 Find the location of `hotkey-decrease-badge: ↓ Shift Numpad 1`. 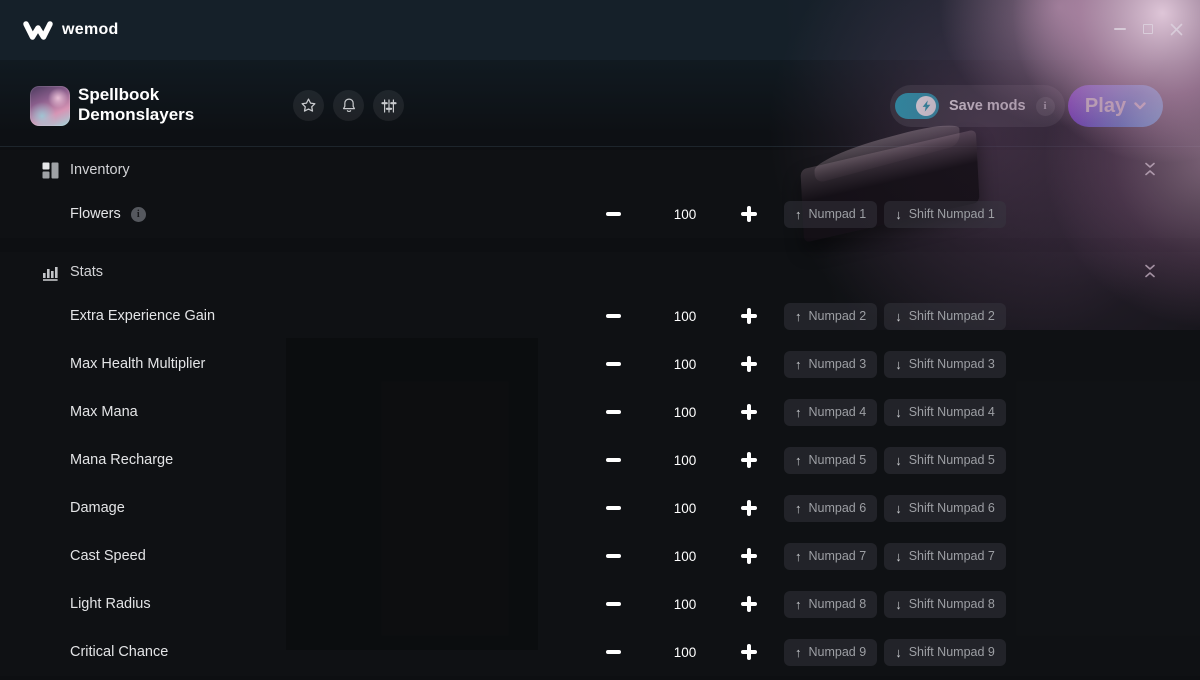

hotkey-decrease-badge: ↓ Shift Numpad 1 is located at coordinates (945, 214).